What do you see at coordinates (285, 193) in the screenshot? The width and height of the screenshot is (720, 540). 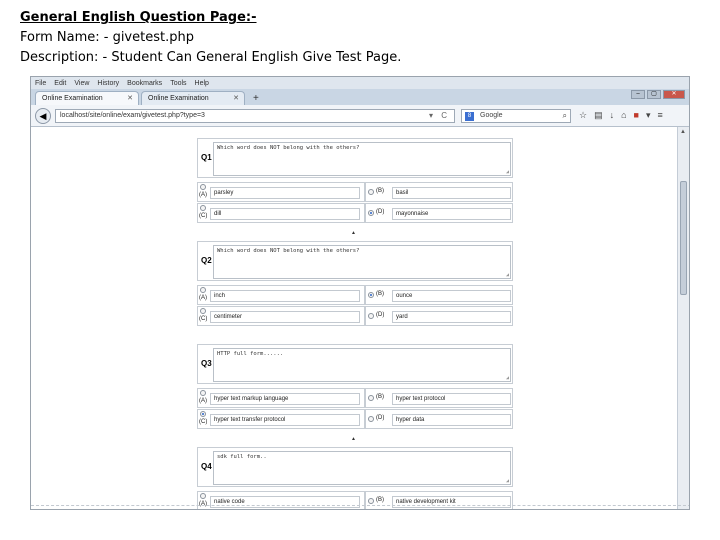 I see `option-text: parsley` at bounding box center [285, 193].